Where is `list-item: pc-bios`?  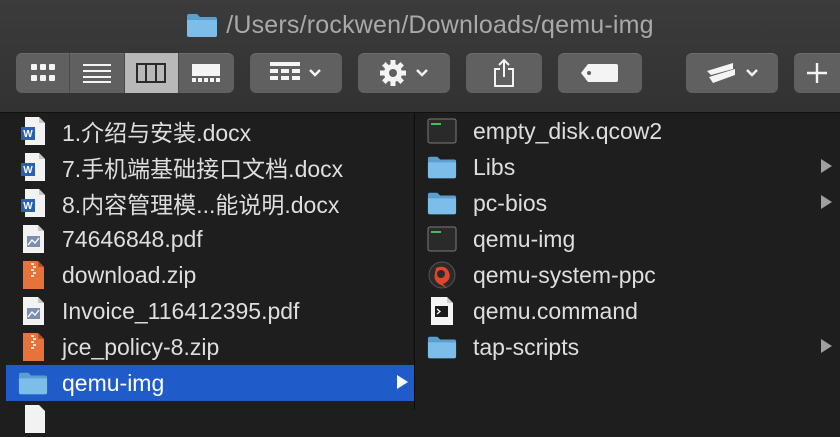 list-item: pc-bios is located at coordinates (627, 203).